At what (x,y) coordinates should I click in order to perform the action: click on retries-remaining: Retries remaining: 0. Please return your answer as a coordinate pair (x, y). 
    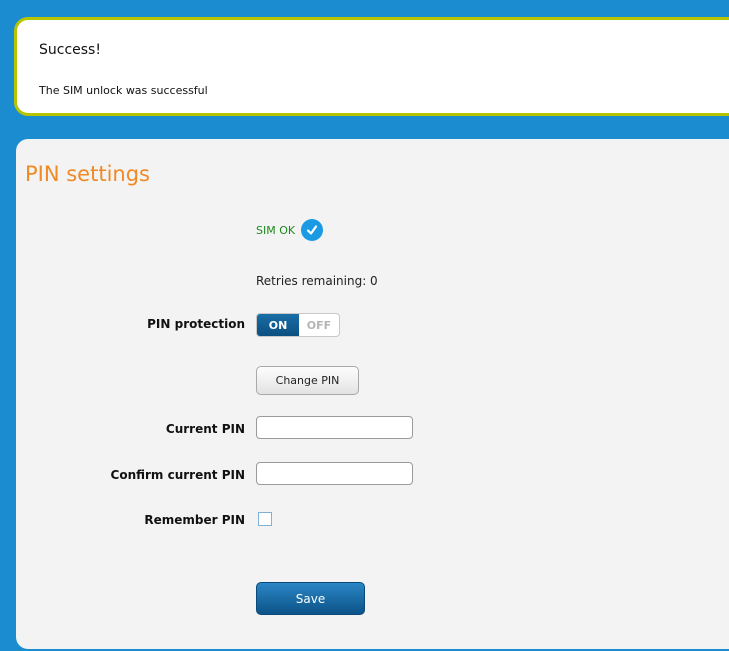
    Looking at the image, I should click on (317, 281).